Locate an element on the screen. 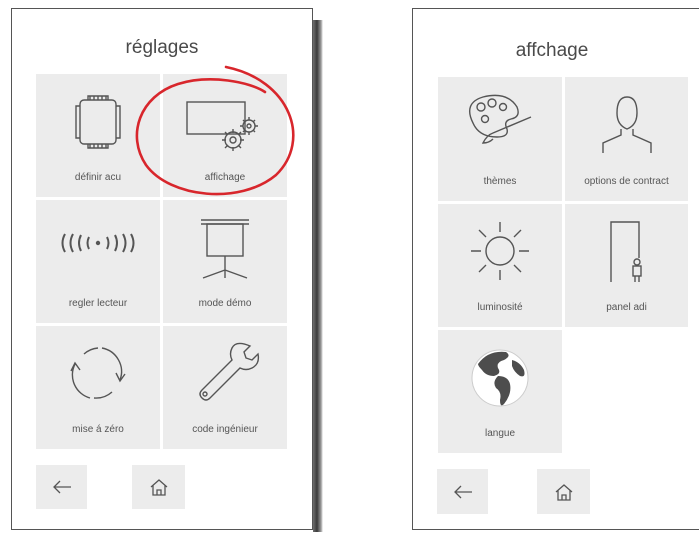 The height and width of the screenshot is (535, 699). tile-mode-demo: mode démo is located at coordinates (225, 261).